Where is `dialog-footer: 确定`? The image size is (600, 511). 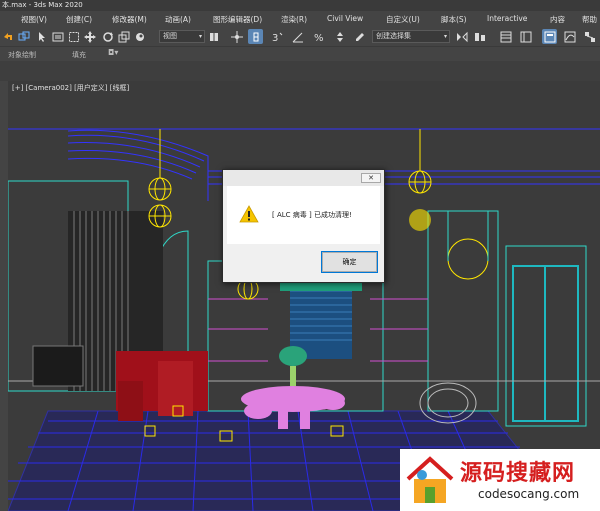 dialog-footer: 确定 is located at coordinates (303, 263).